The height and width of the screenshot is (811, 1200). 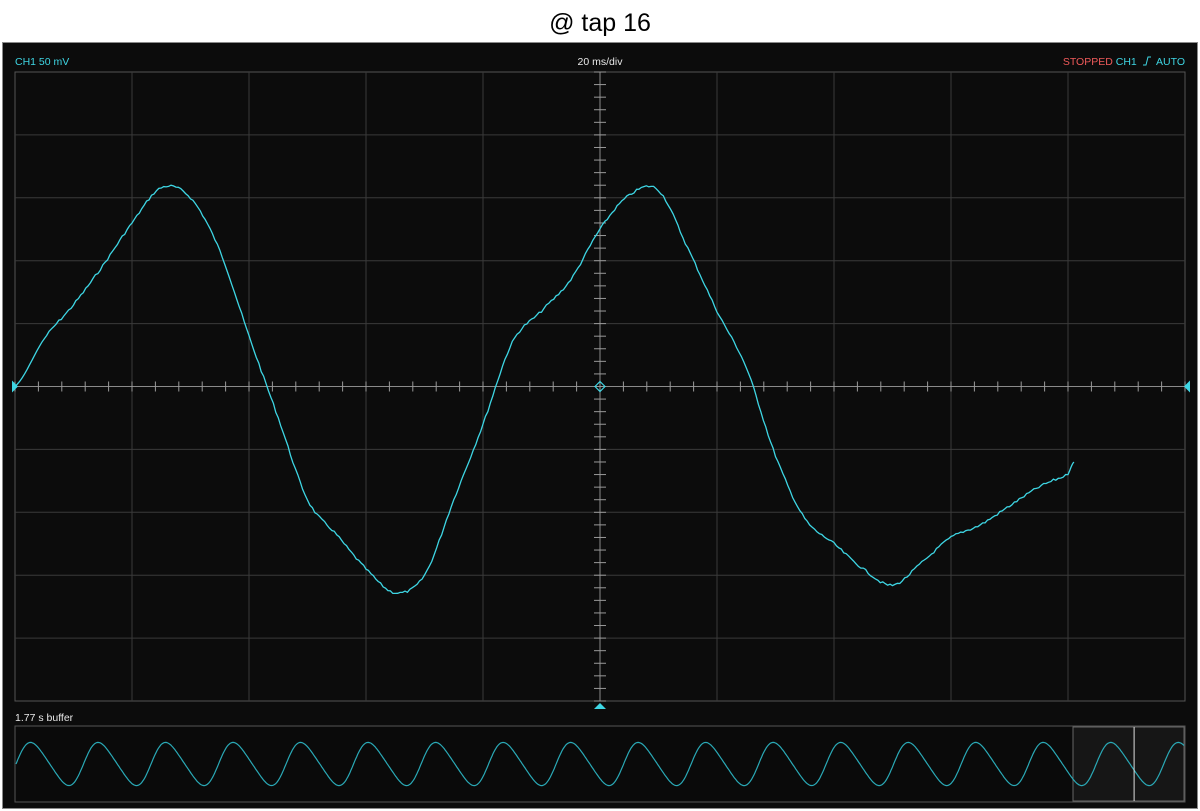 What do you see at coordinates (44, 718) in the screenshot?
I see `buffer-label: 1.77 s buffer` at bounding box center [44, 718].